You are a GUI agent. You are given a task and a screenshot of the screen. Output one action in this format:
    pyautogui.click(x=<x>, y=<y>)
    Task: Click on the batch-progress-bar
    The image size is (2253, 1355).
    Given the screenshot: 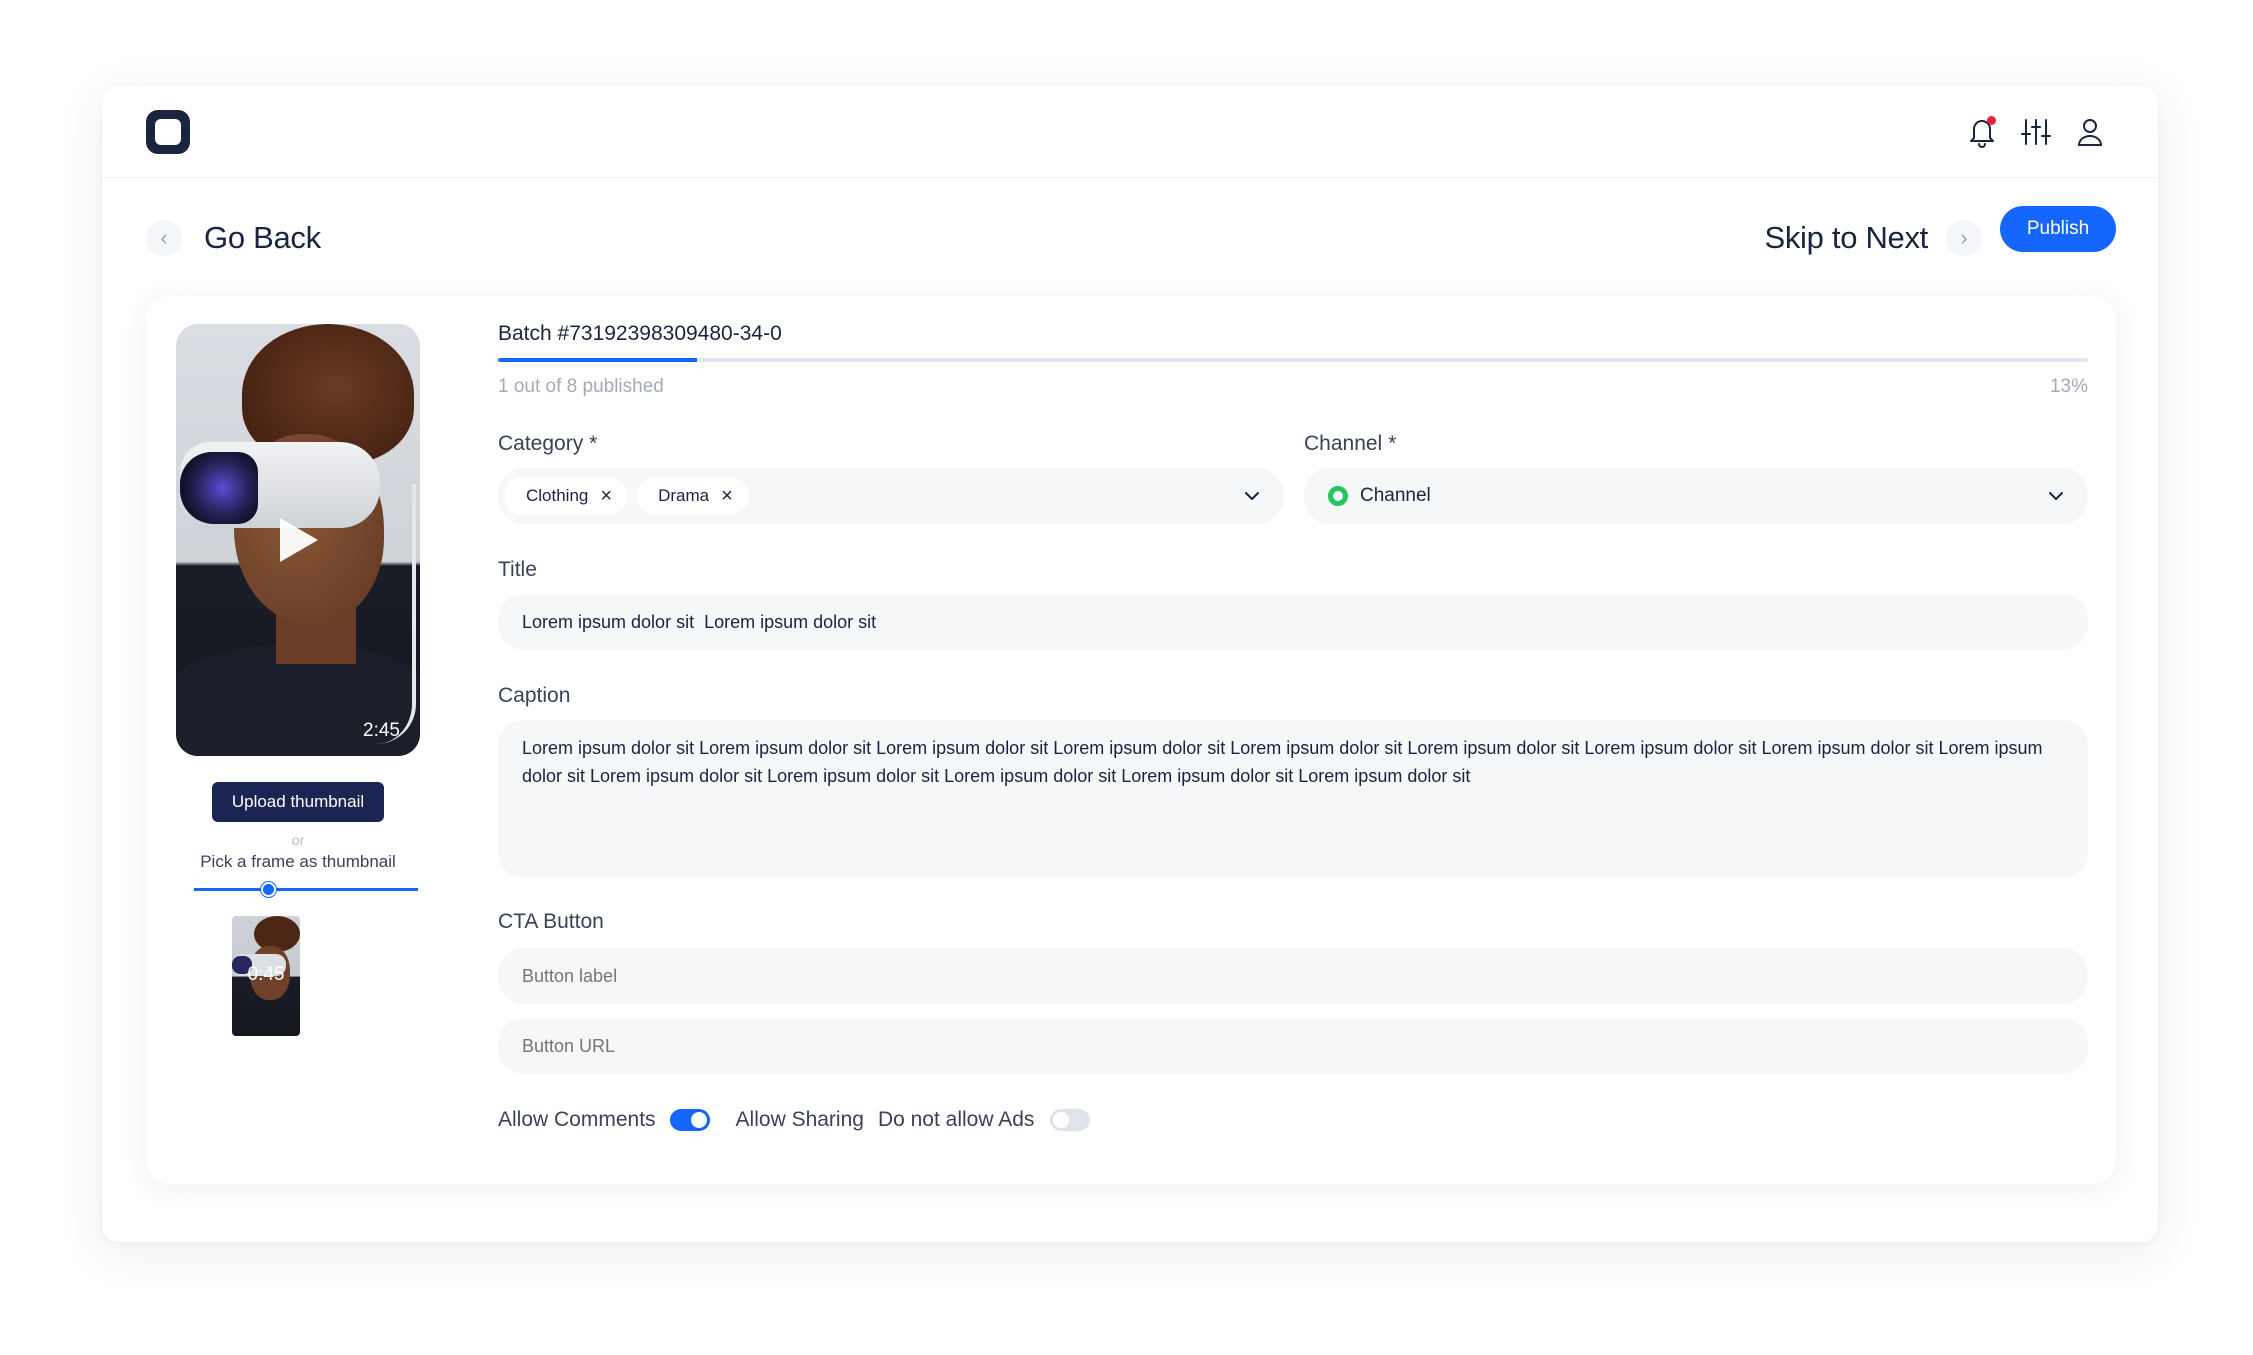 What is the action you would take?
    pyautogui.click(x=1293, y=360)
    